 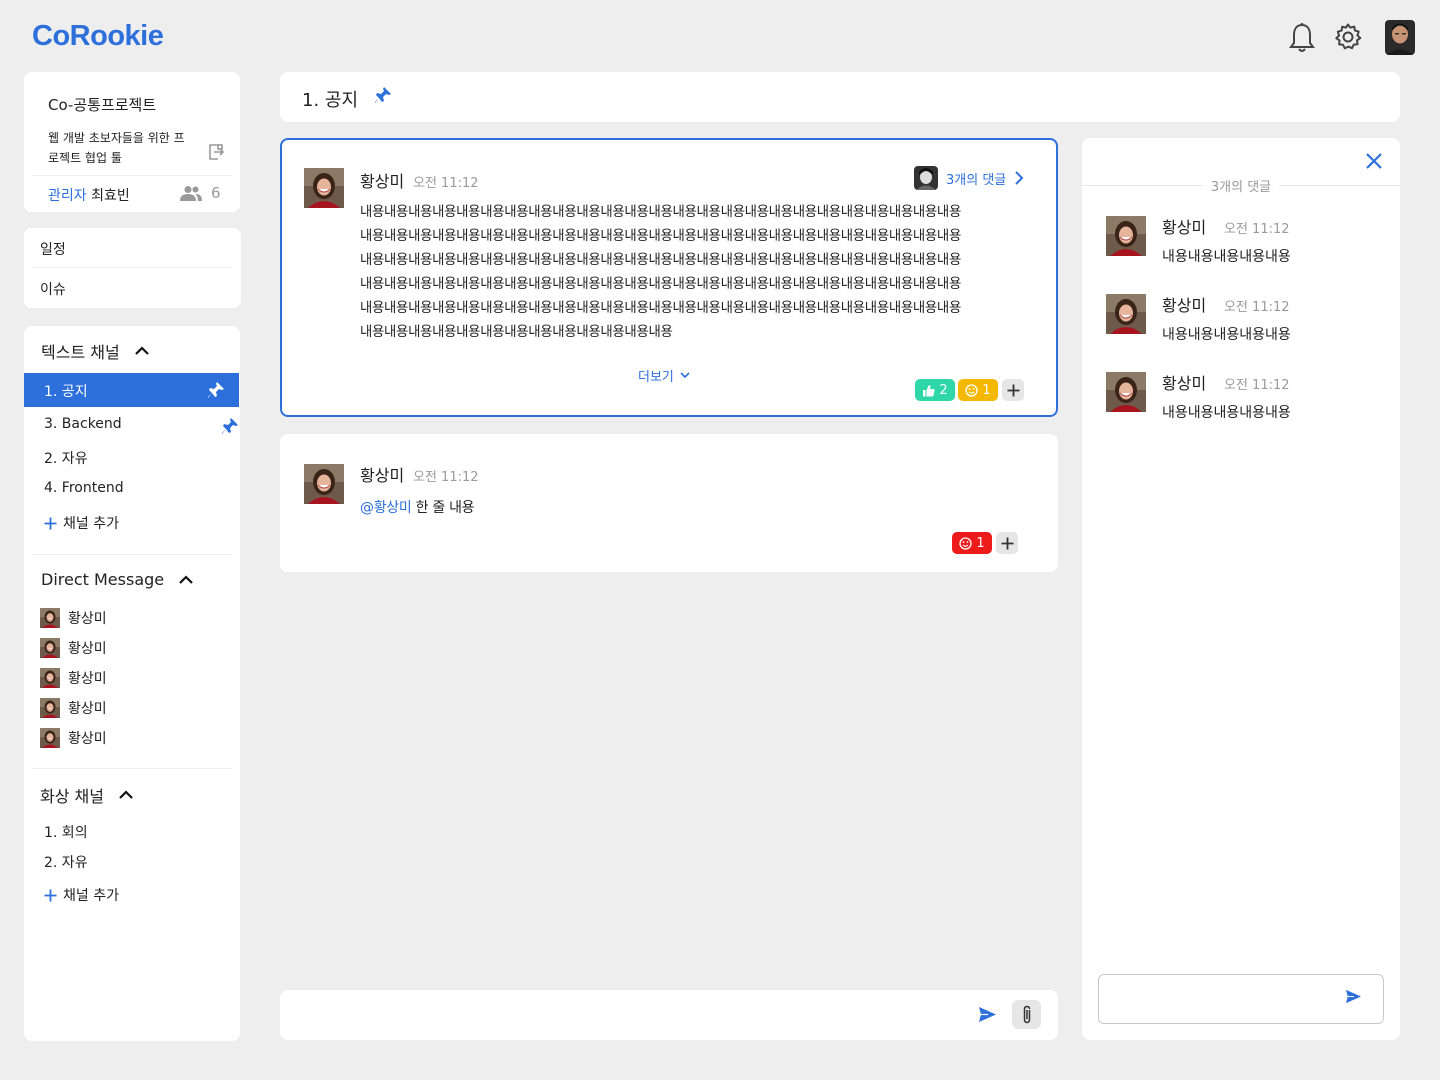 I want to click on message-body: @황상미 한 줄 내용, so click(x=417, y=508).